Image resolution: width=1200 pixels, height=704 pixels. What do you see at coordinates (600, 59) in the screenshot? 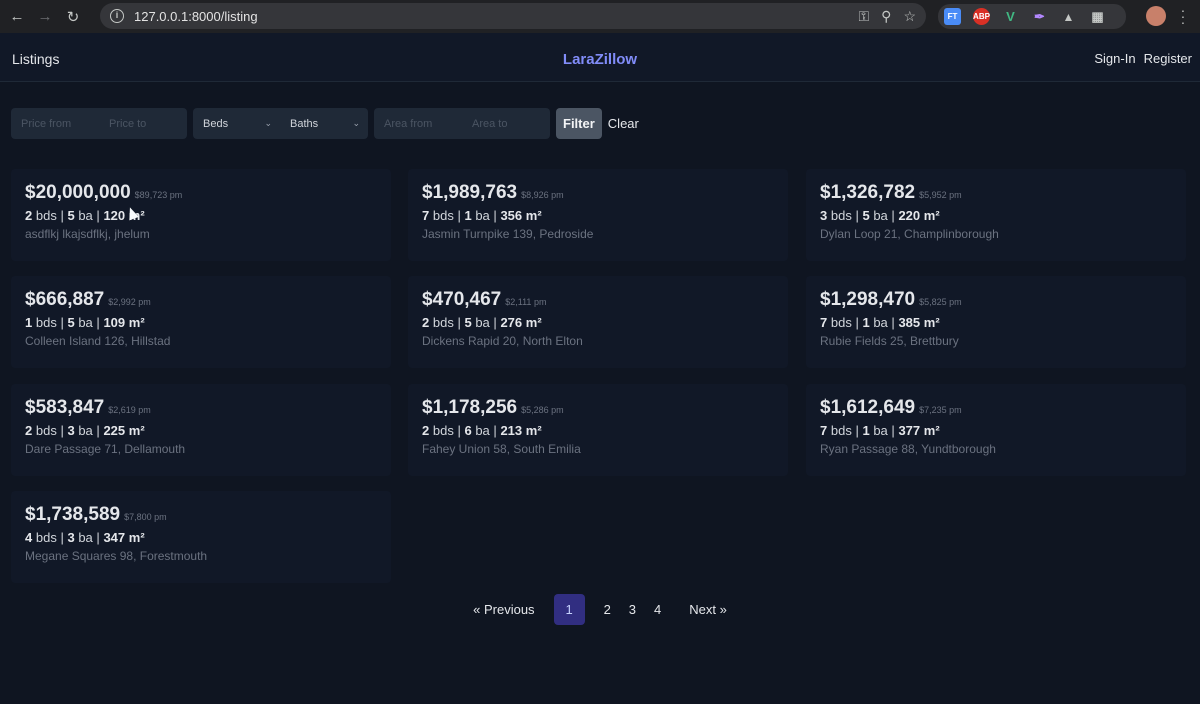
I see `brand-logo: LaraZillow` at bounding box center [600, 59].